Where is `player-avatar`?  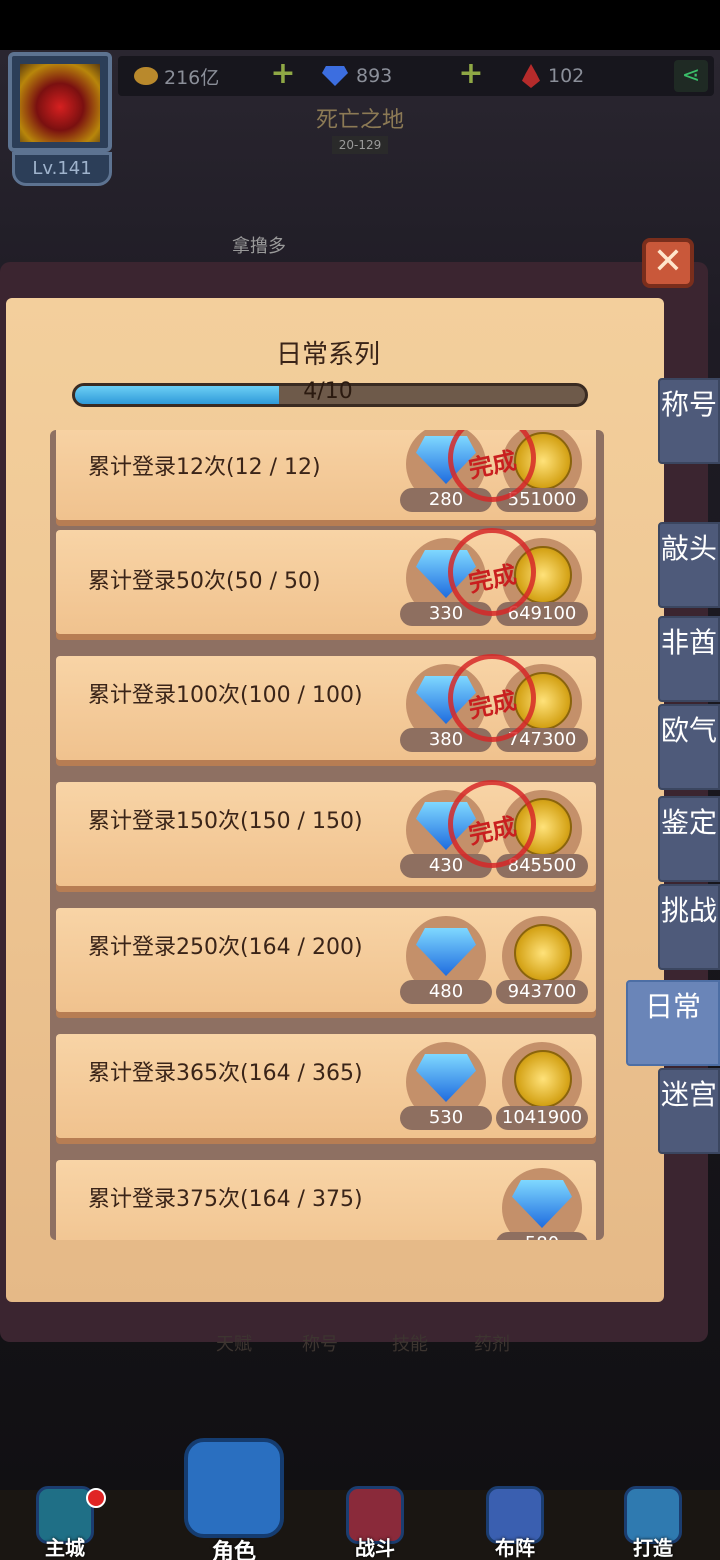 player-avatar is located at coordinates (60, 102).